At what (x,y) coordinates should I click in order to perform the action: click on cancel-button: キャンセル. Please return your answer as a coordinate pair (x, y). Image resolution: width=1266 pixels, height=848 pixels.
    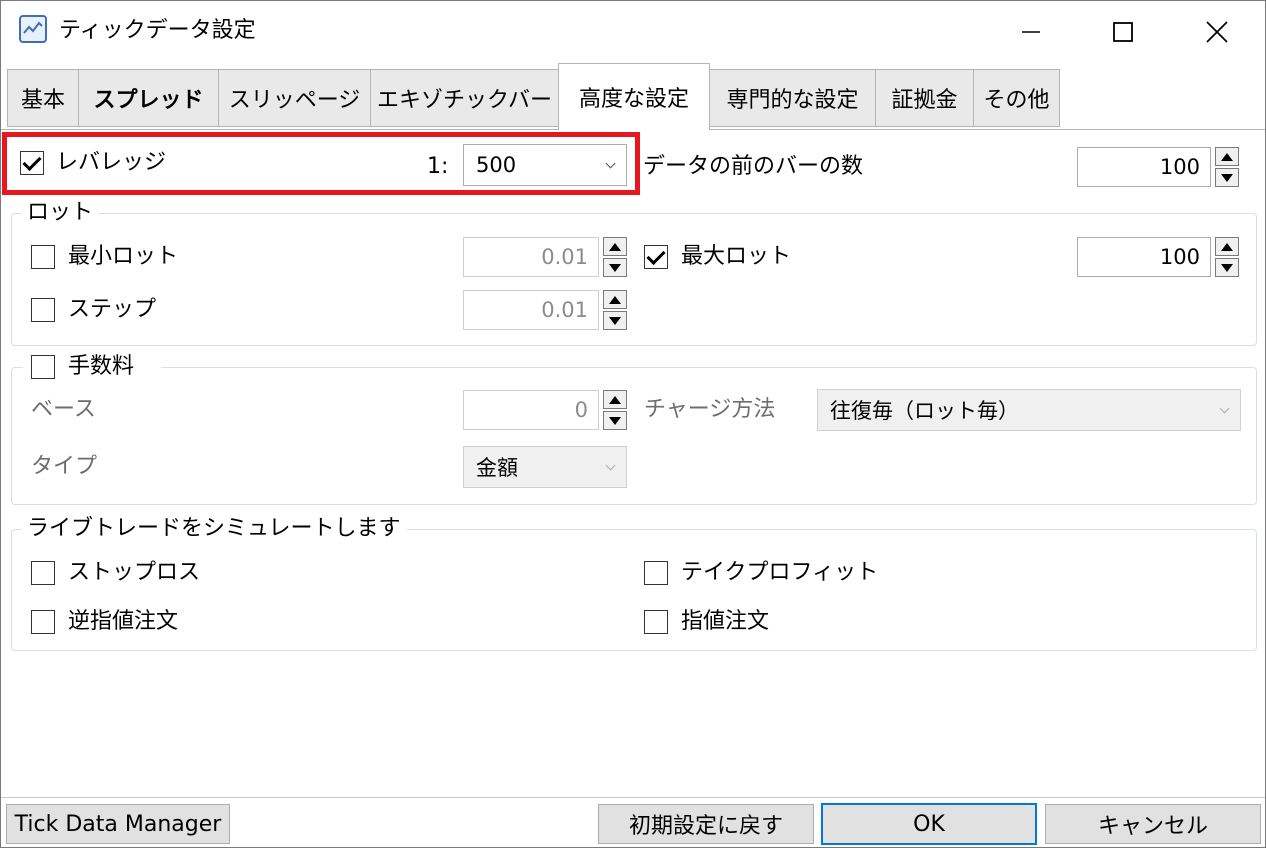
    Looking at the image, I should click on (1153, 824).